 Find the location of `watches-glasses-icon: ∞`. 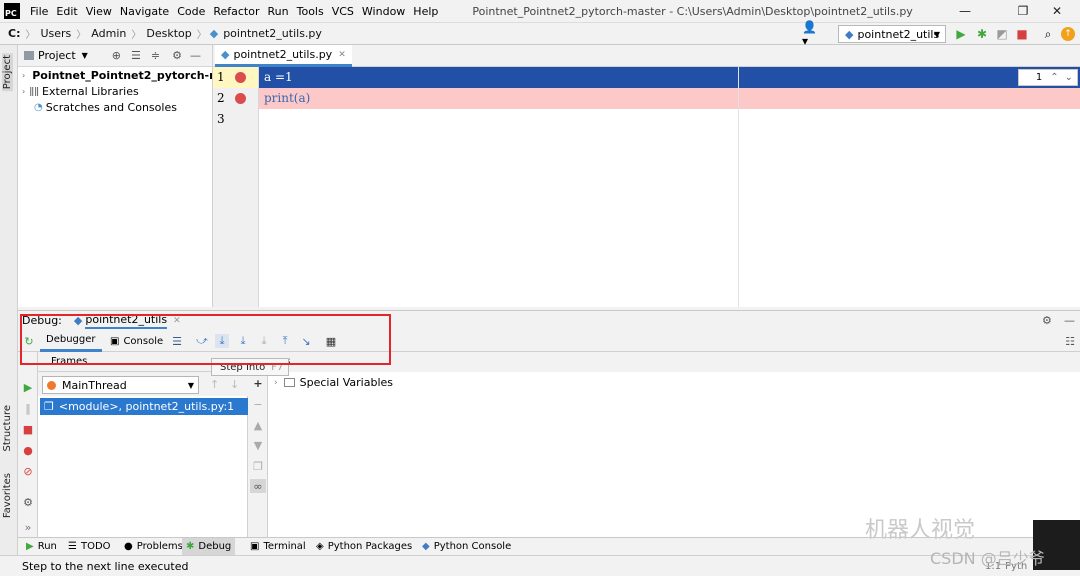

watches-glasses-icon: ∞ is located at coordinates (258, 486).